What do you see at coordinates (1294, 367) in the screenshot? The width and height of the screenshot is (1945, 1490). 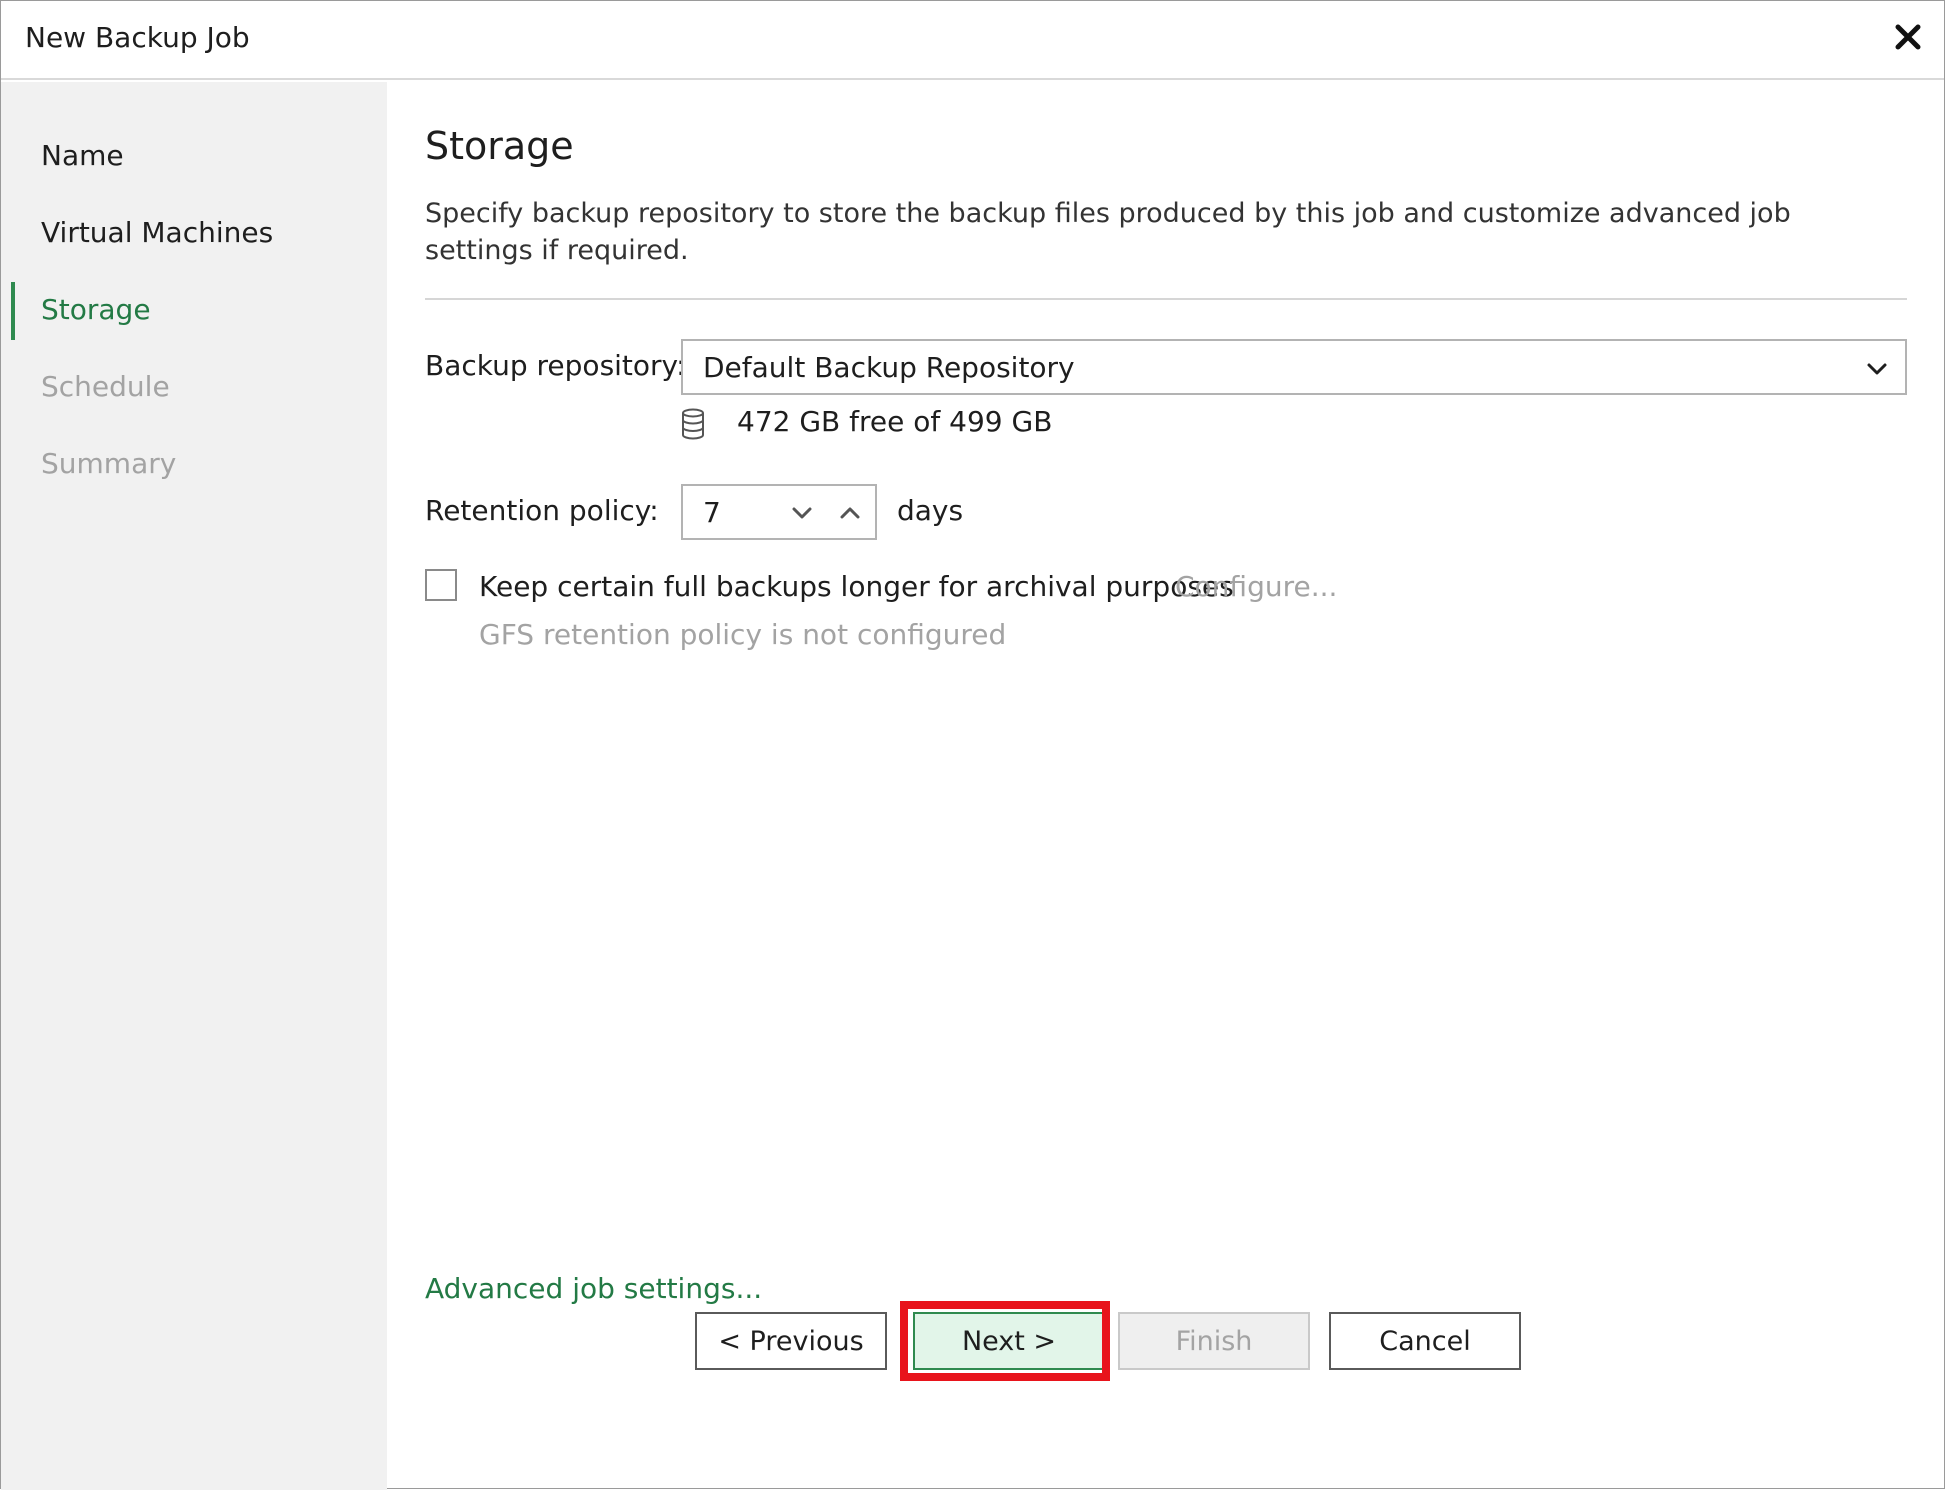 I see `backup-repository-dropdown: Default Backup Repository` at bounding box center [1294, 367].